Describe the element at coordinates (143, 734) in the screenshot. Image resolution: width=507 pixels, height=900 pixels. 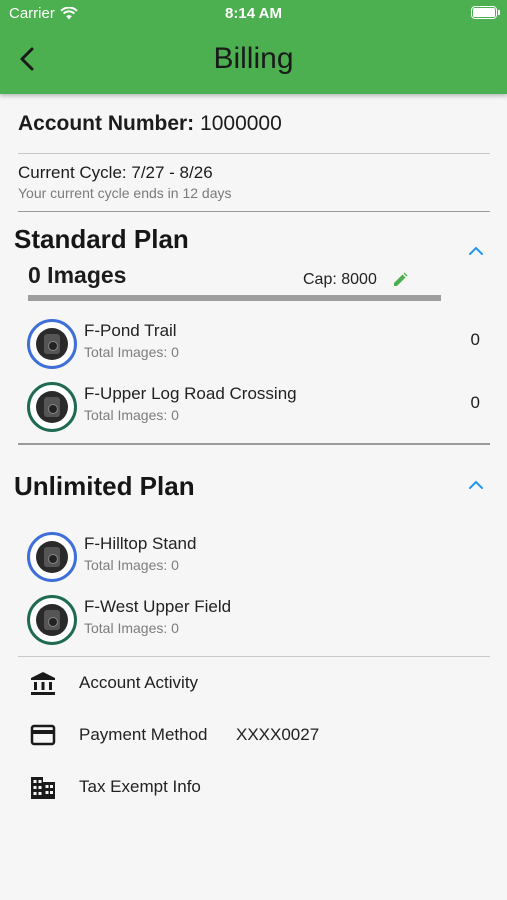
I see `payment-method-label: Payment Method` at that location.